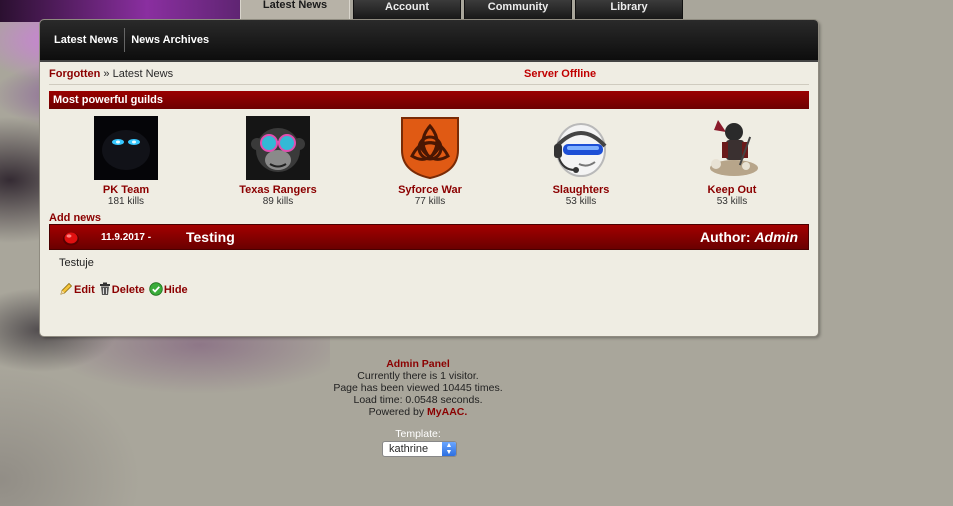 Image resolution: width=953 pixels, height=506 pixels. I want to click on hide-label: Hide, so click(175, 290).